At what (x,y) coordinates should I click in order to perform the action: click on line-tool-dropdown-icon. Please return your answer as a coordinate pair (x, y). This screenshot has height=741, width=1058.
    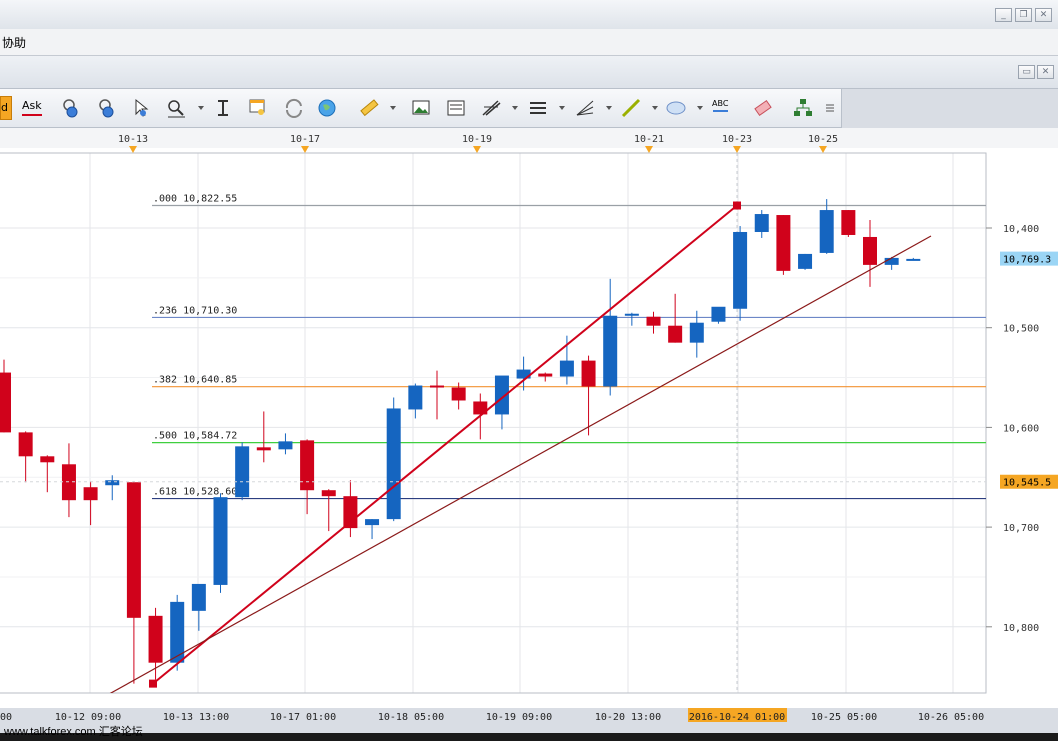
    Looking at the image, I should click on (655, 108).